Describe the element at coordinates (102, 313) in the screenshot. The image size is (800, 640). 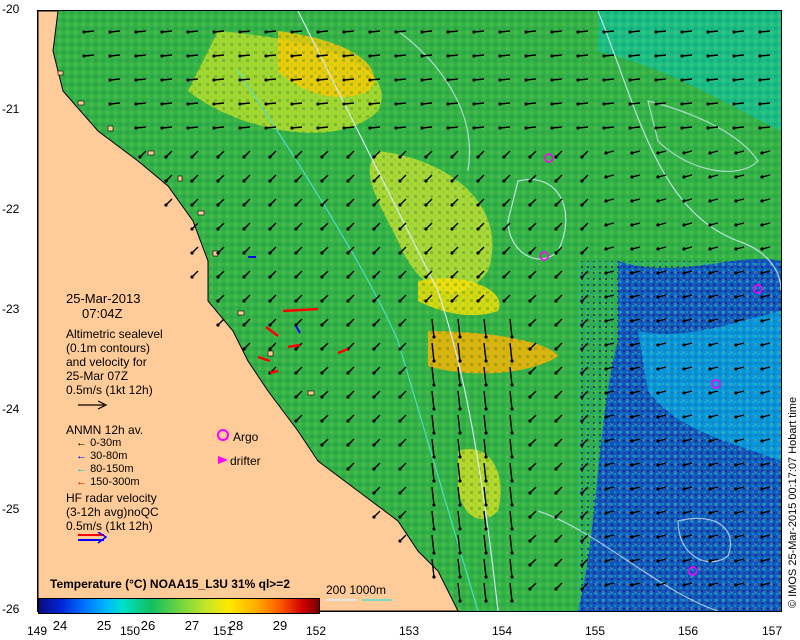
I see `map-time: 07:04Z` at that location.